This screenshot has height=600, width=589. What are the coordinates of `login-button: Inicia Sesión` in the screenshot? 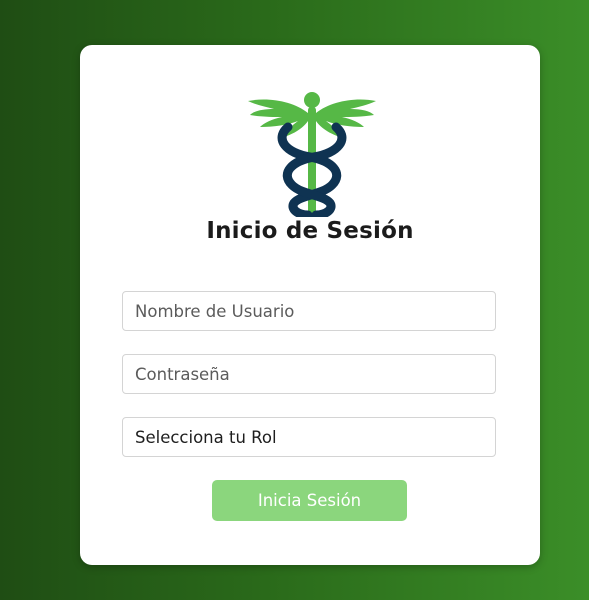 It's located at (309, 500).